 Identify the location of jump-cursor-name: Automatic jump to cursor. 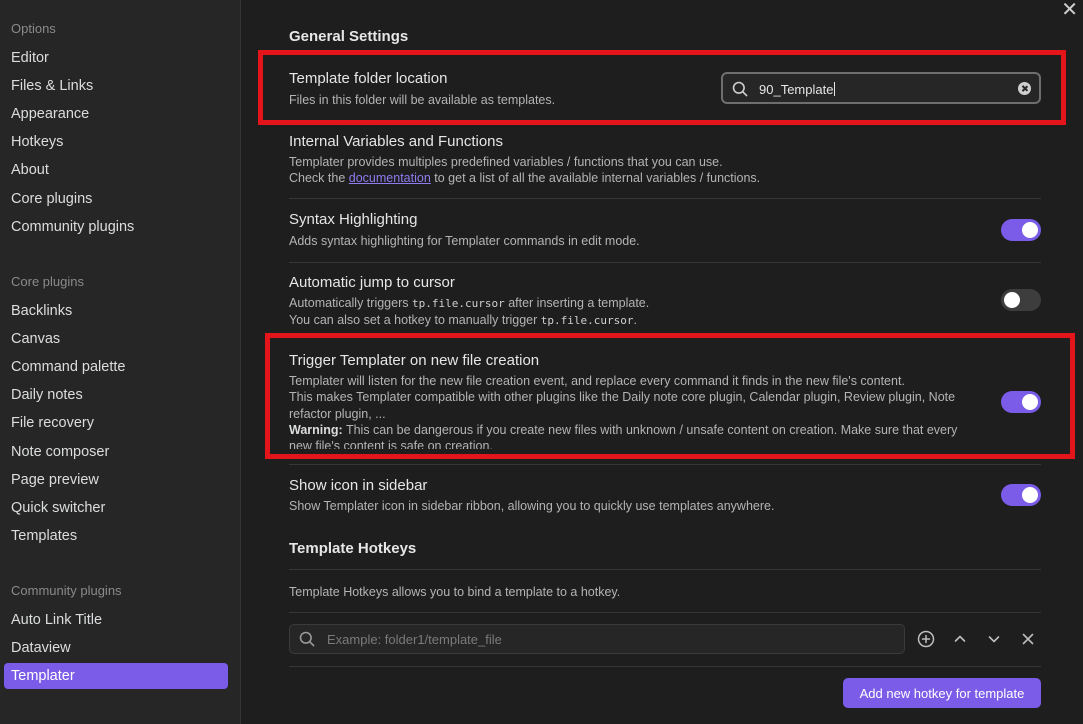
(372, 282).